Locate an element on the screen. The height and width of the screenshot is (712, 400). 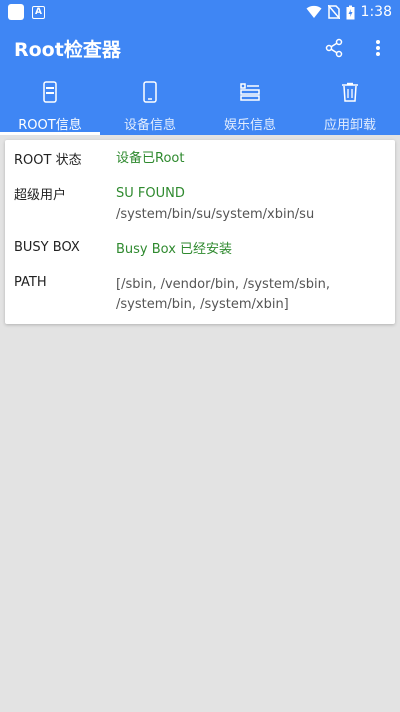
share-button is located at coordinates (334, 48).